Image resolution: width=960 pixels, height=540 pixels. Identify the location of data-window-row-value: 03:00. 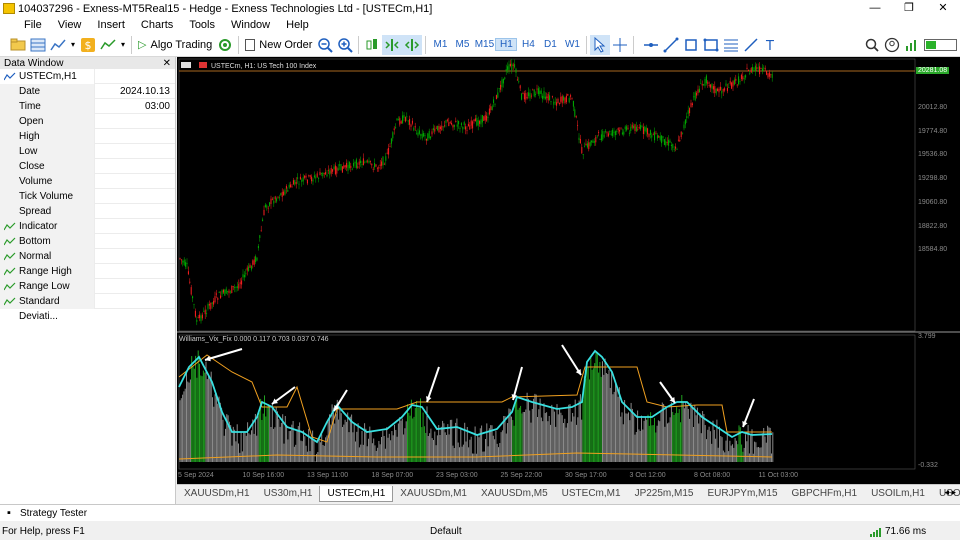
(157, 106).